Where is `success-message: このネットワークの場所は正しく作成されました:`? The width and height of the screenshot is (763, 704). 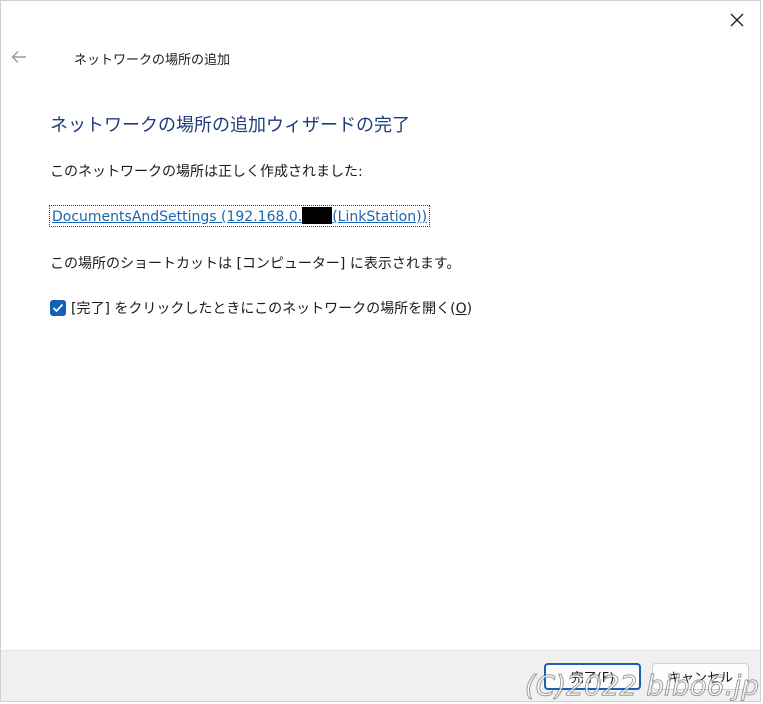 success-message: このネットワークの場所は正しく作成されました: is located at coordinates (206, 172).